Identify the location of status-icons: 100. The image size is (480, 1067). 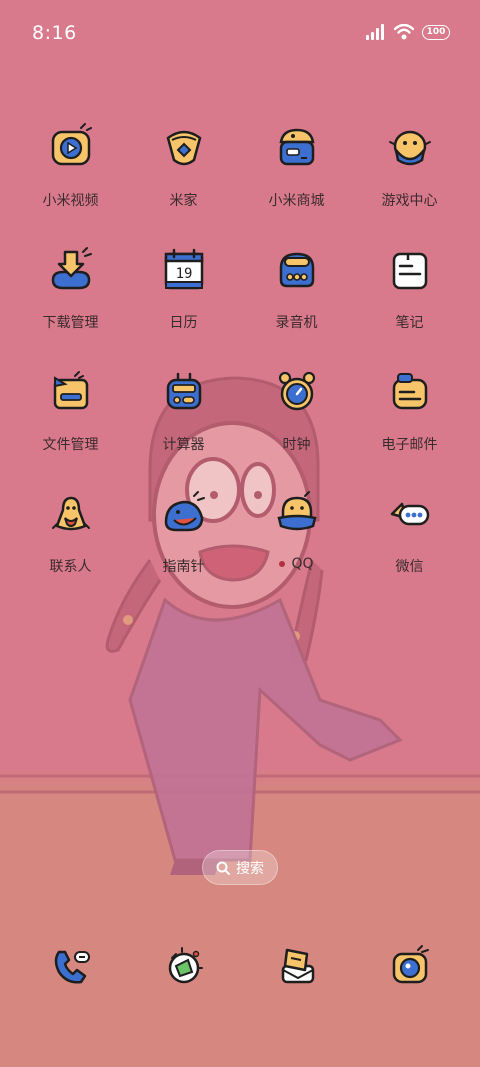
(408, 32).